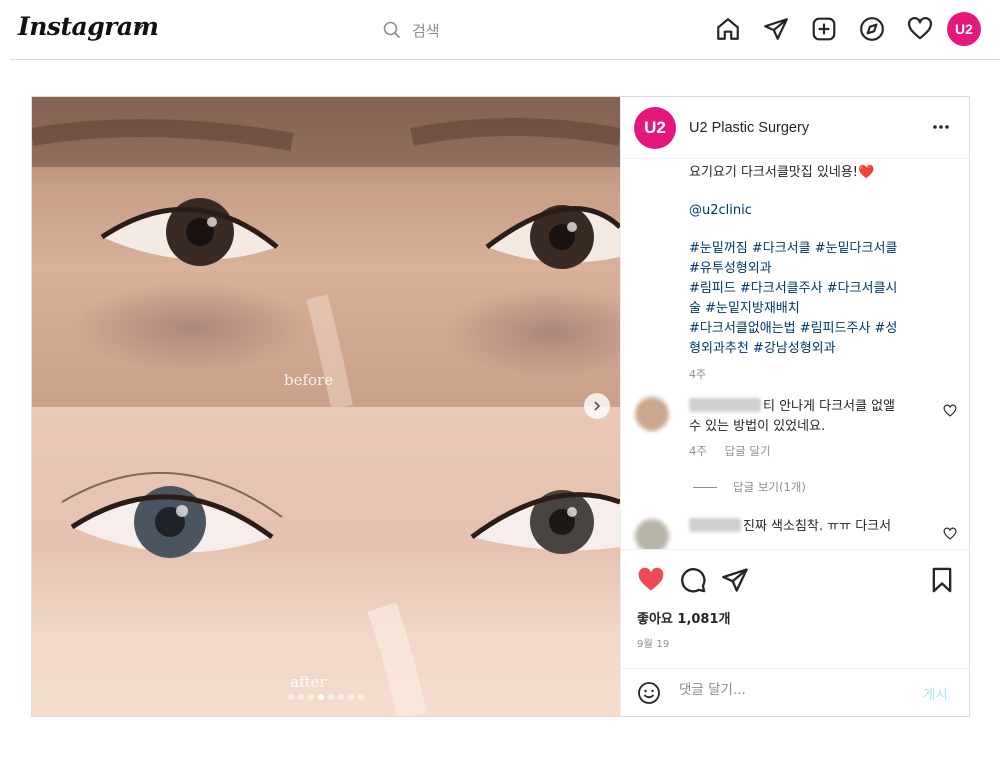  What do you see at coordinates (505, 59) in the screenshot?
I see `nav-divider` at bounding box center [505, 59].